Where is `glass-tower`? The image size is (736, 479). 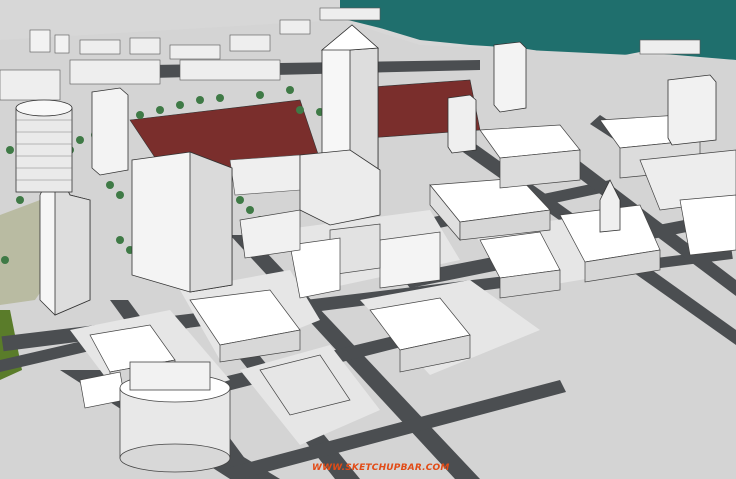
glass-tower is located at coordinates (44, 150).